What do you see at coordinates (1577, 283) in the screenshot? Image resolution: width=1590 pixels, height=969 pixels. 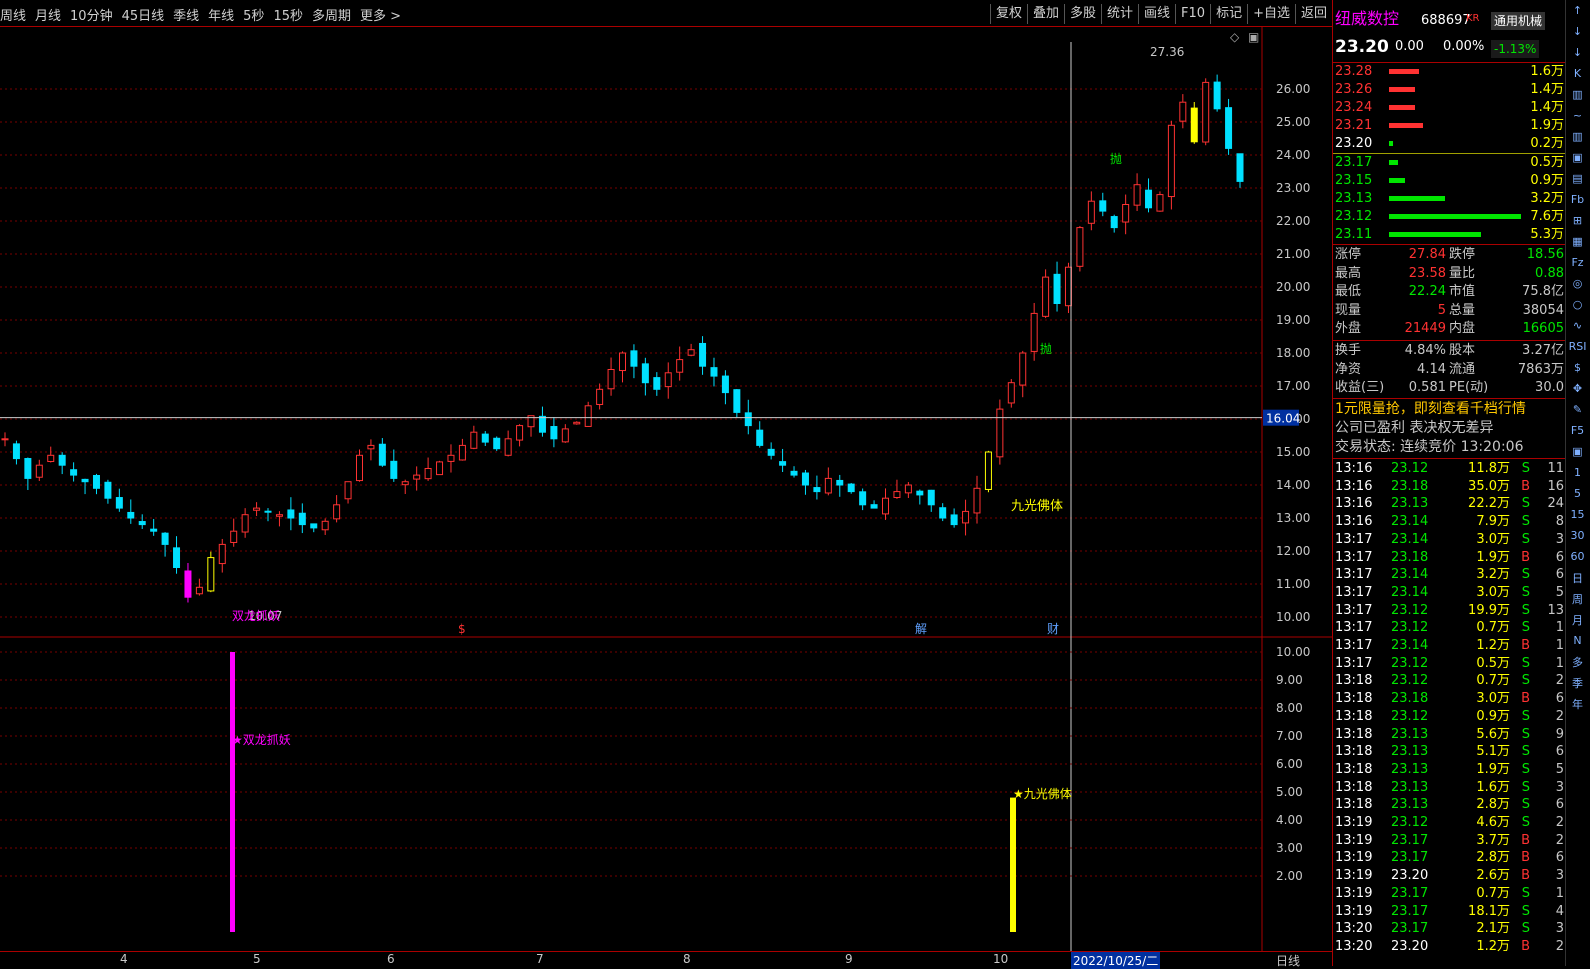 I see `toolbar-icon: ◎` at bounding box center [1577, 283].